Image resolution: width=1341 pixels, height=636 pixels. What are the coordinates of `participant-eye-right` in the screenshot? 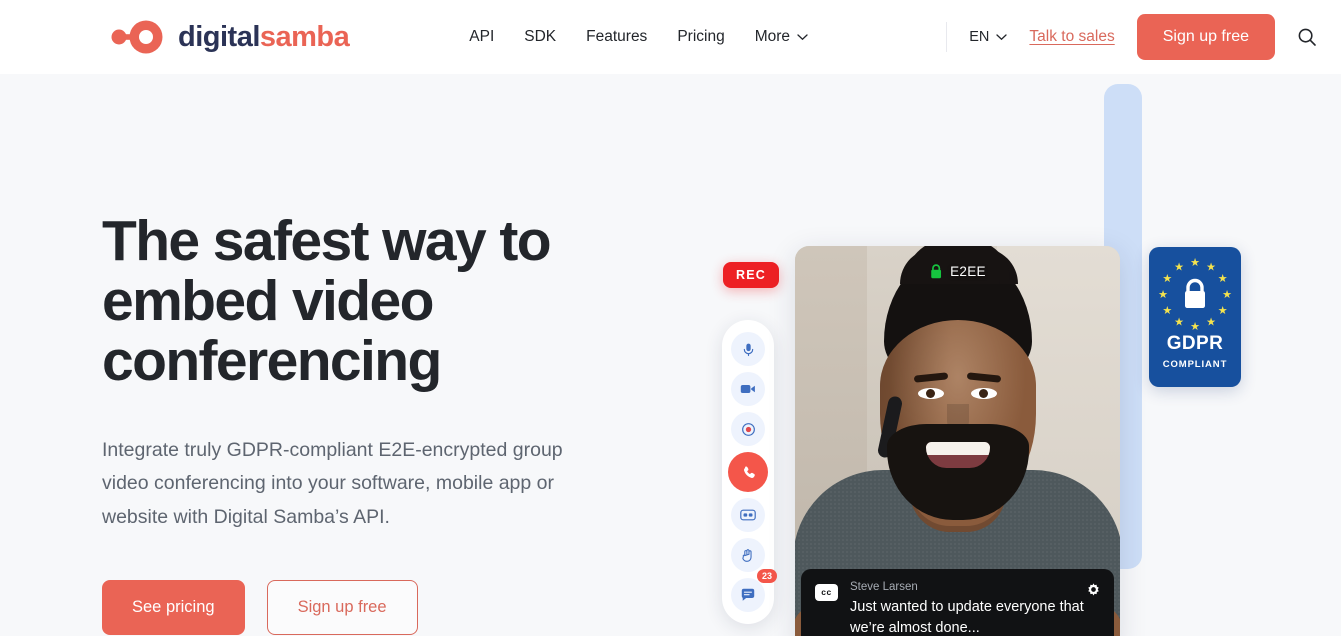 It's located at (984, 393).